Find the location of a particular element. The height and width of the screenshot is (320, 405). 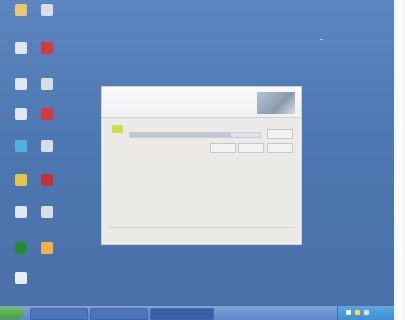

recycle-bin-icon is located at coordinates (21, 278).